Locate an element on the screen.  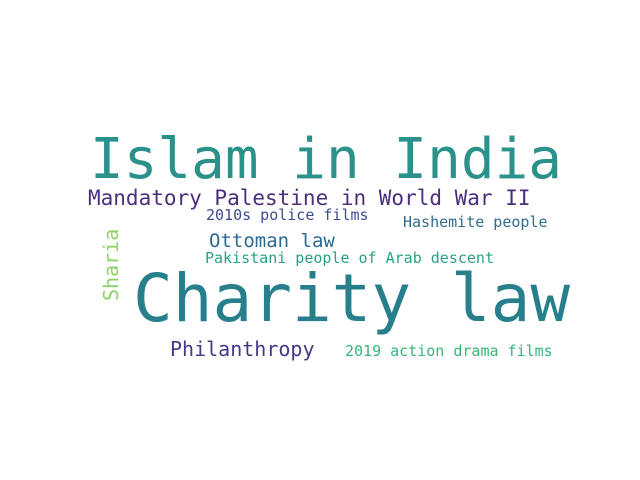
word-2019-action-drama-films: 2019 action drama films is located at coordinates (449, 351).